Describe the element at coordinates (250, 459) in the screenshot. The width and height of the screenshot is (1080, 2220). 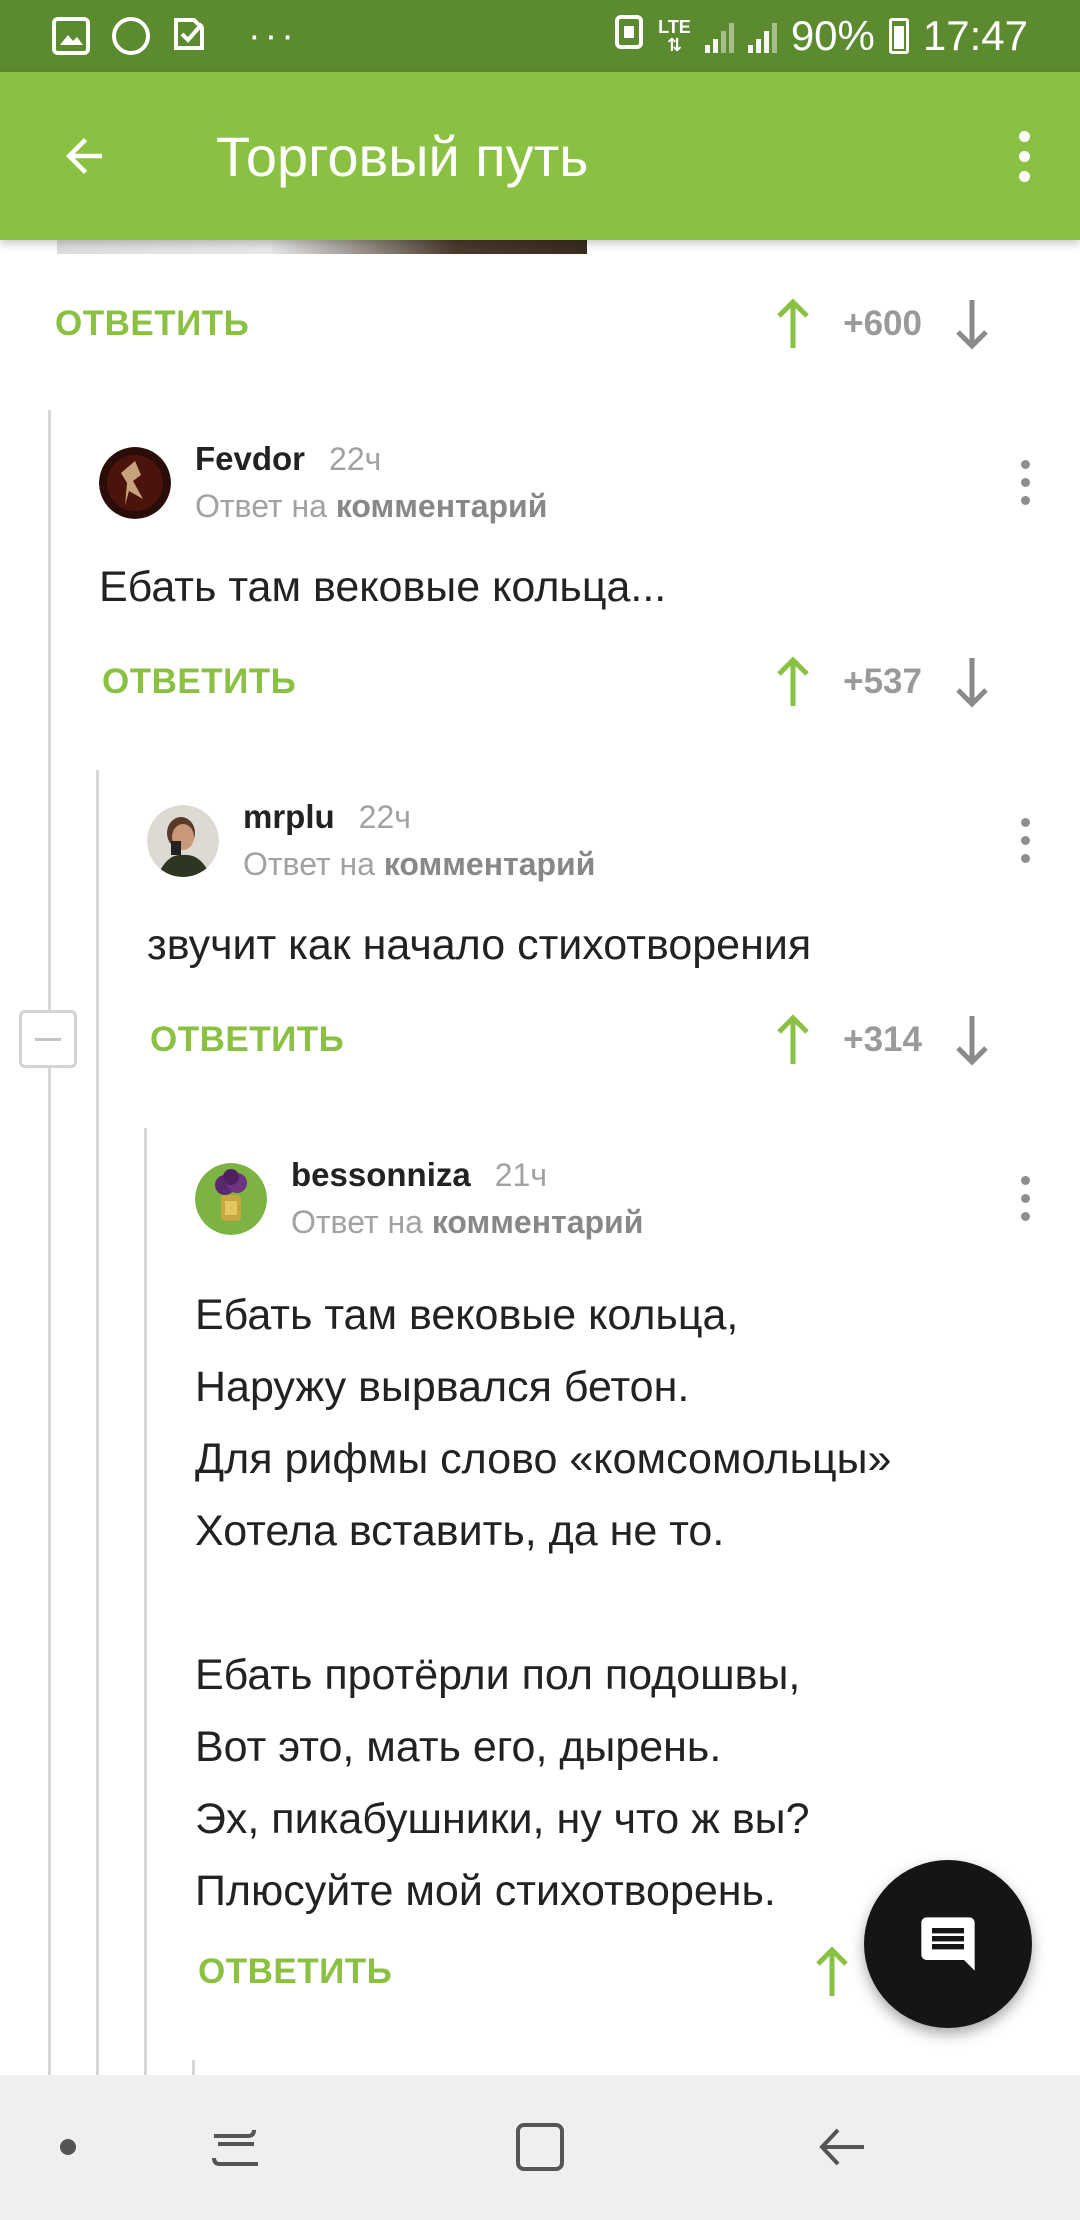
I see `author-name: Fevdor` at that location.